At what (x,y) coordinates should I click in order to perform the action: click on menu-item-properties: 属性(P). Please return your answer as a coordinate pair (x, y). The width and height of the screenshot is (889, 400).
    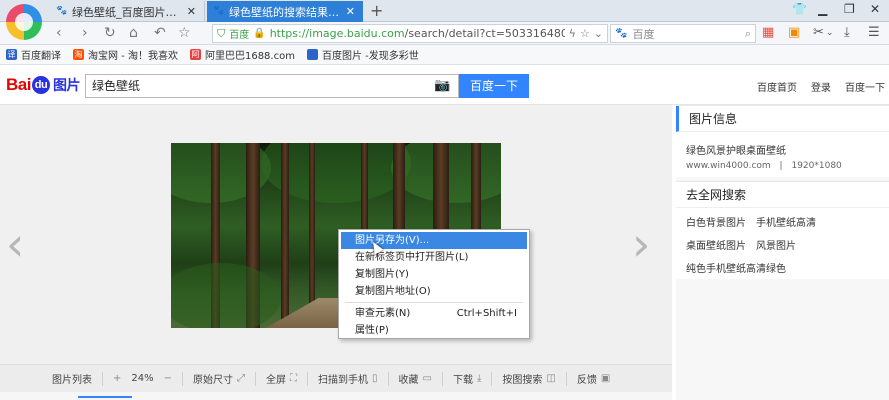
    Looking at the image, I should click on (434, 330).